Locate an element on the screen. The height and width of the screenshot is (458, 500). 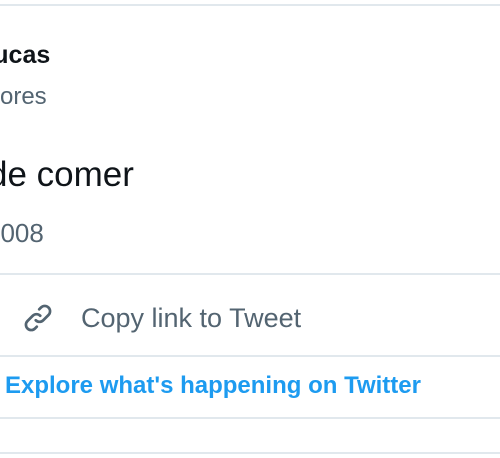
copy-link-button: Copy link to Tweet is located at coordinates (160, 318).